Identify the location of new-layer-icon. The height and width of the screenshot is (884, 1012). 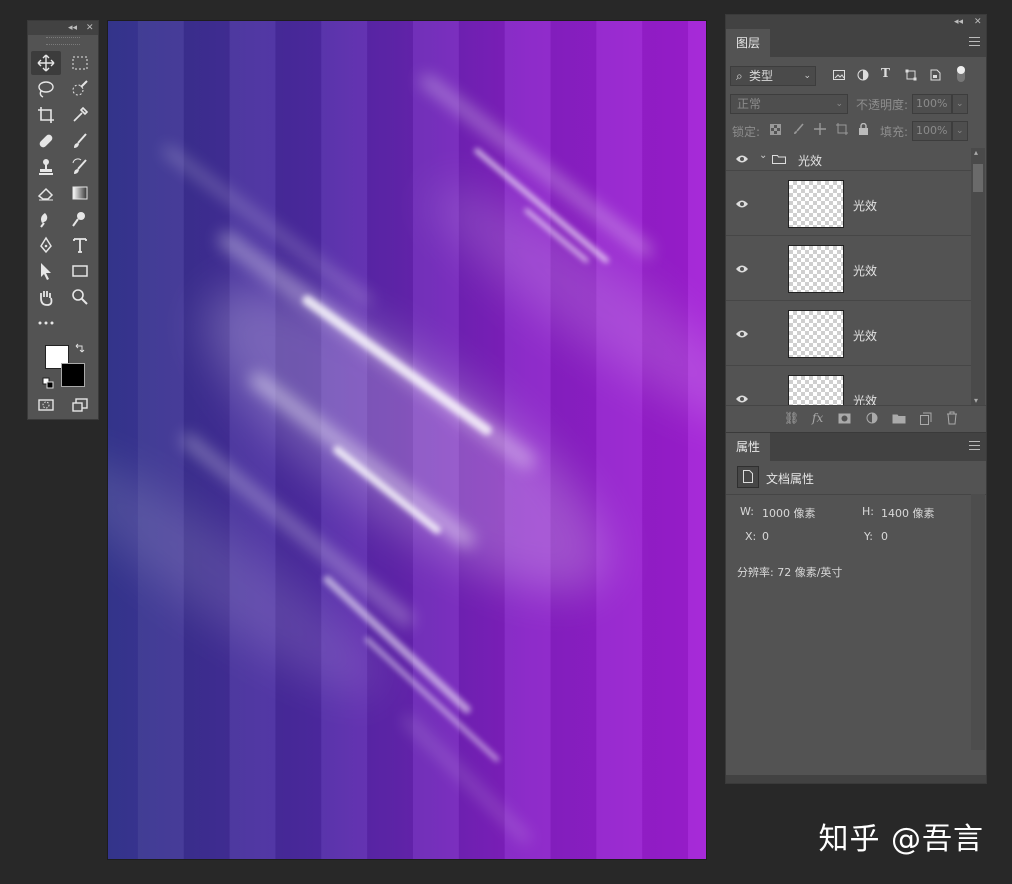
(926, 418).